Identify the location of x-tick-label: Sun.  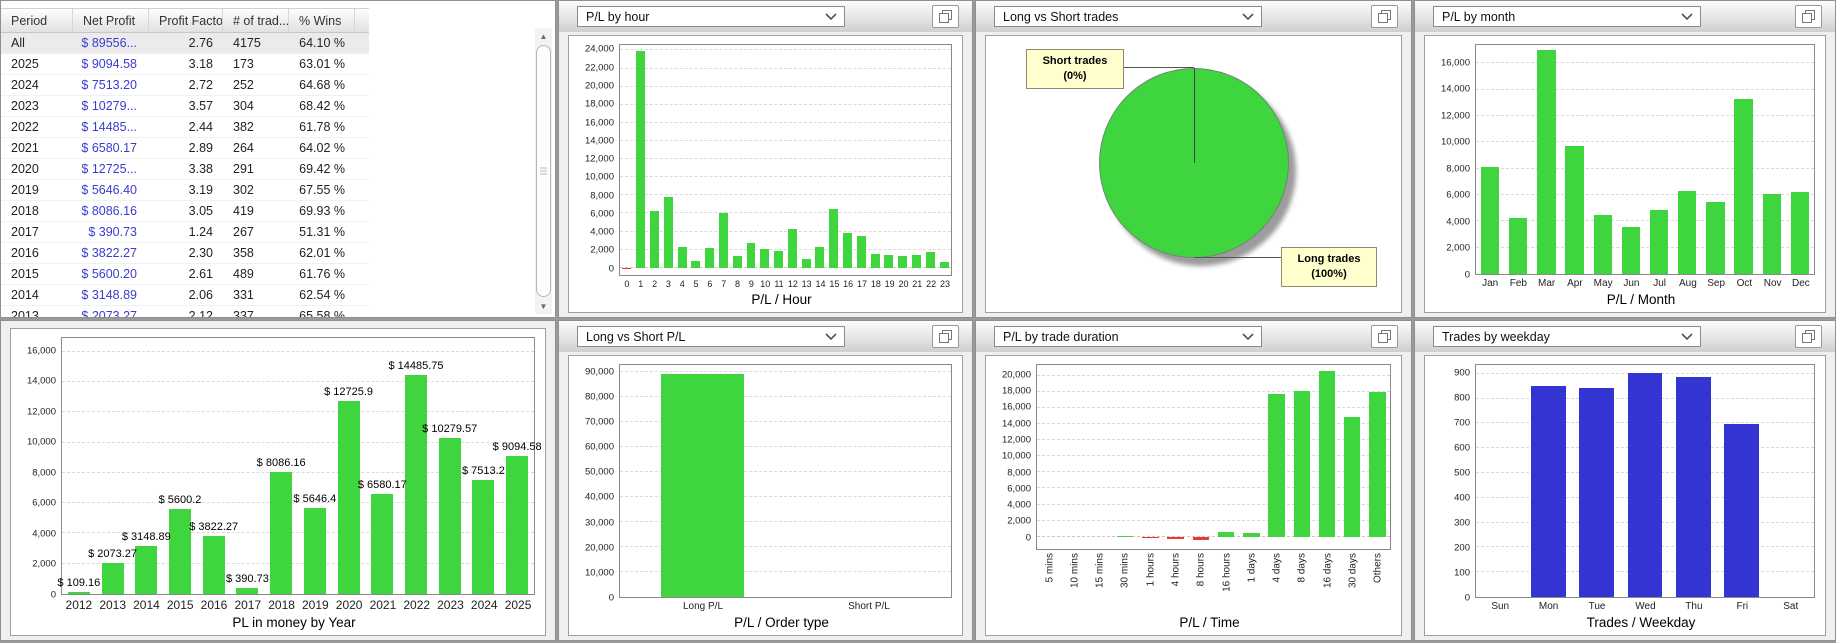
(1500, 606).